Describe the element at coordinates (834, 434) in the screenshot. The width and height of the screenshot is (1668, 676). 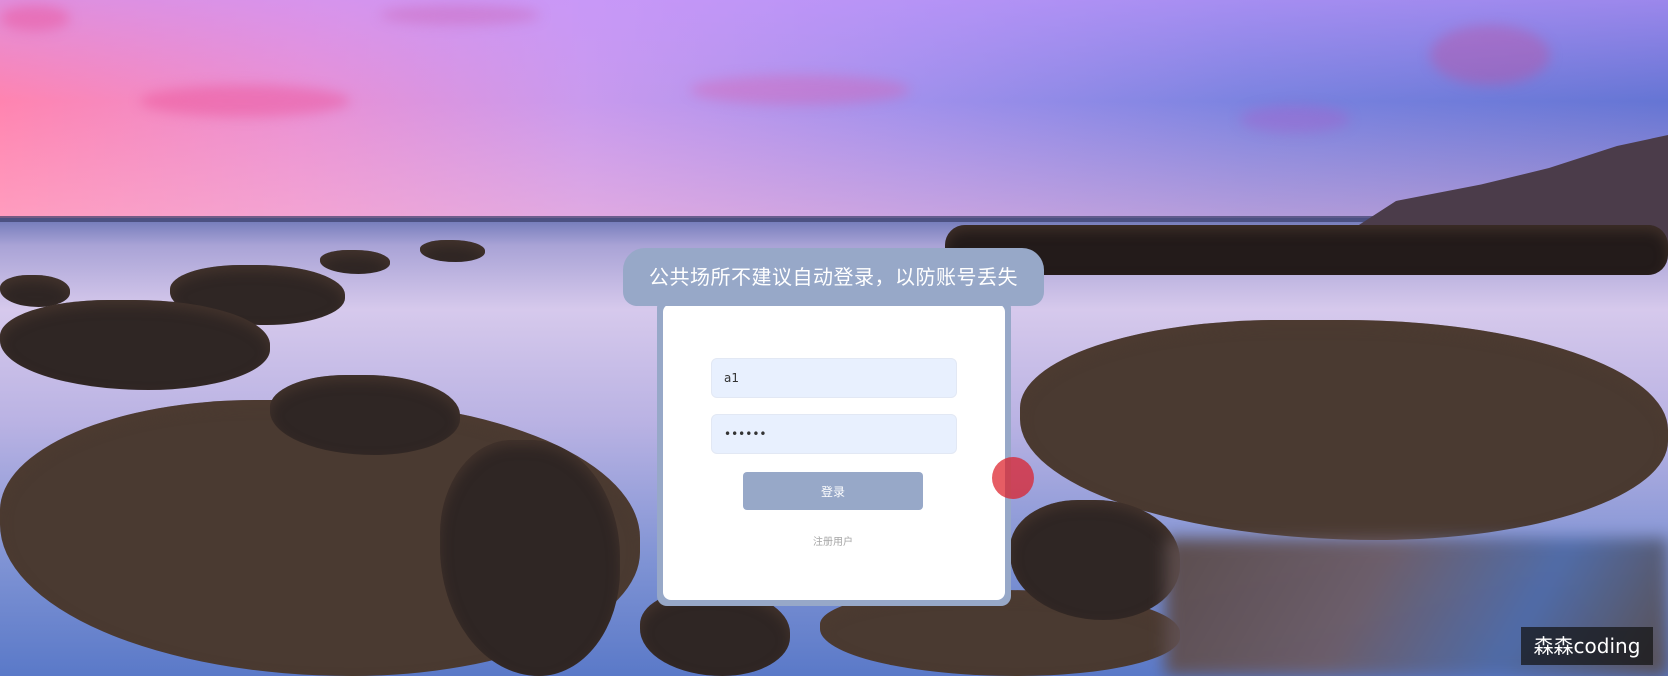
I see `password-input` at that location.